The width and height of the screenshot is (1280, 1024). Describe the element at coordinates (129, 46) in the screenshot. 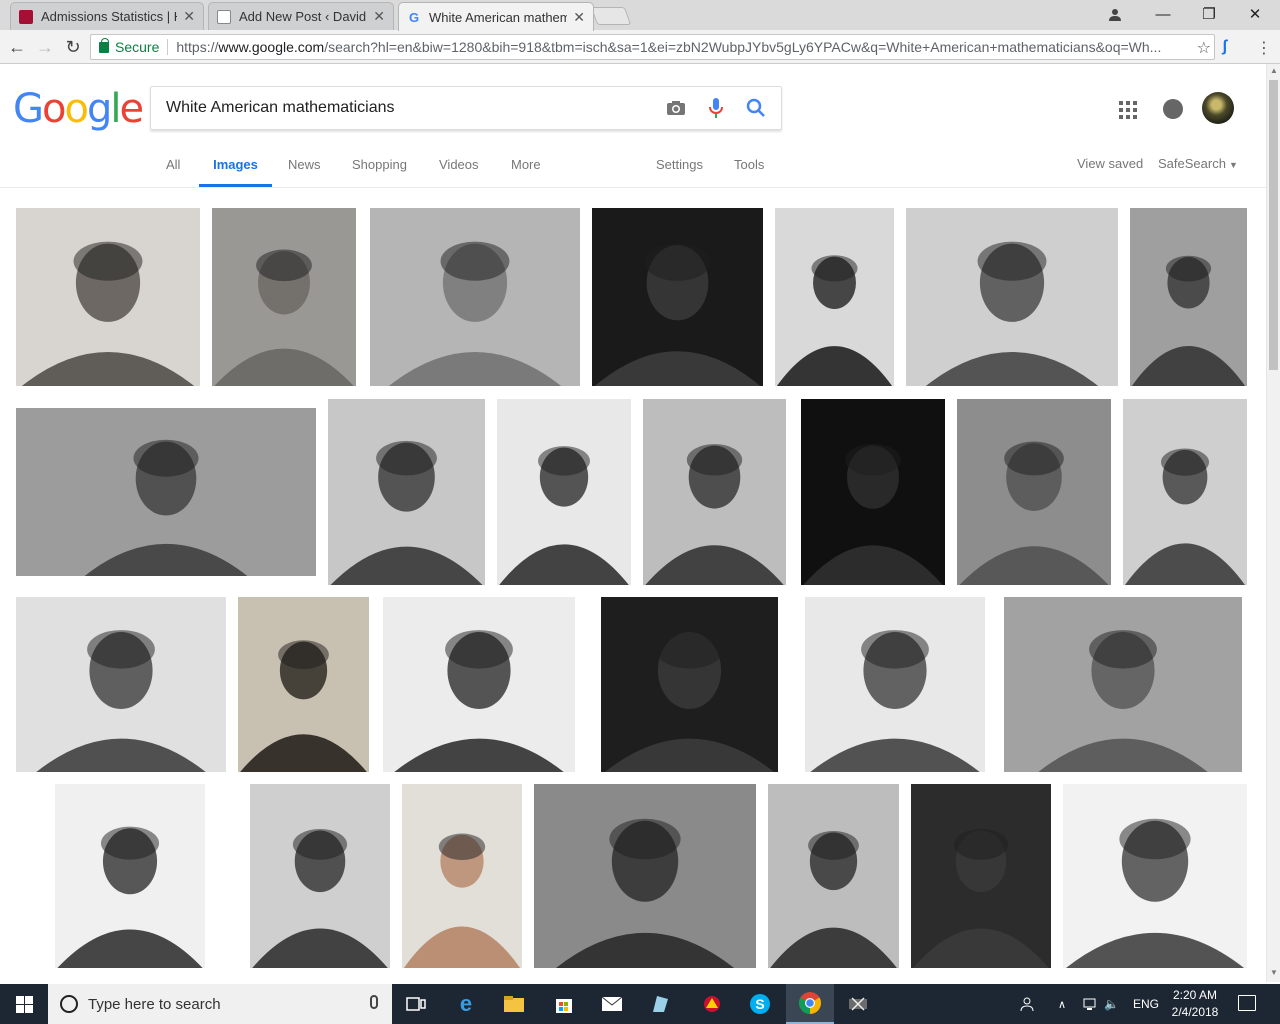

I see `secure-indicator: Secure` at that location.